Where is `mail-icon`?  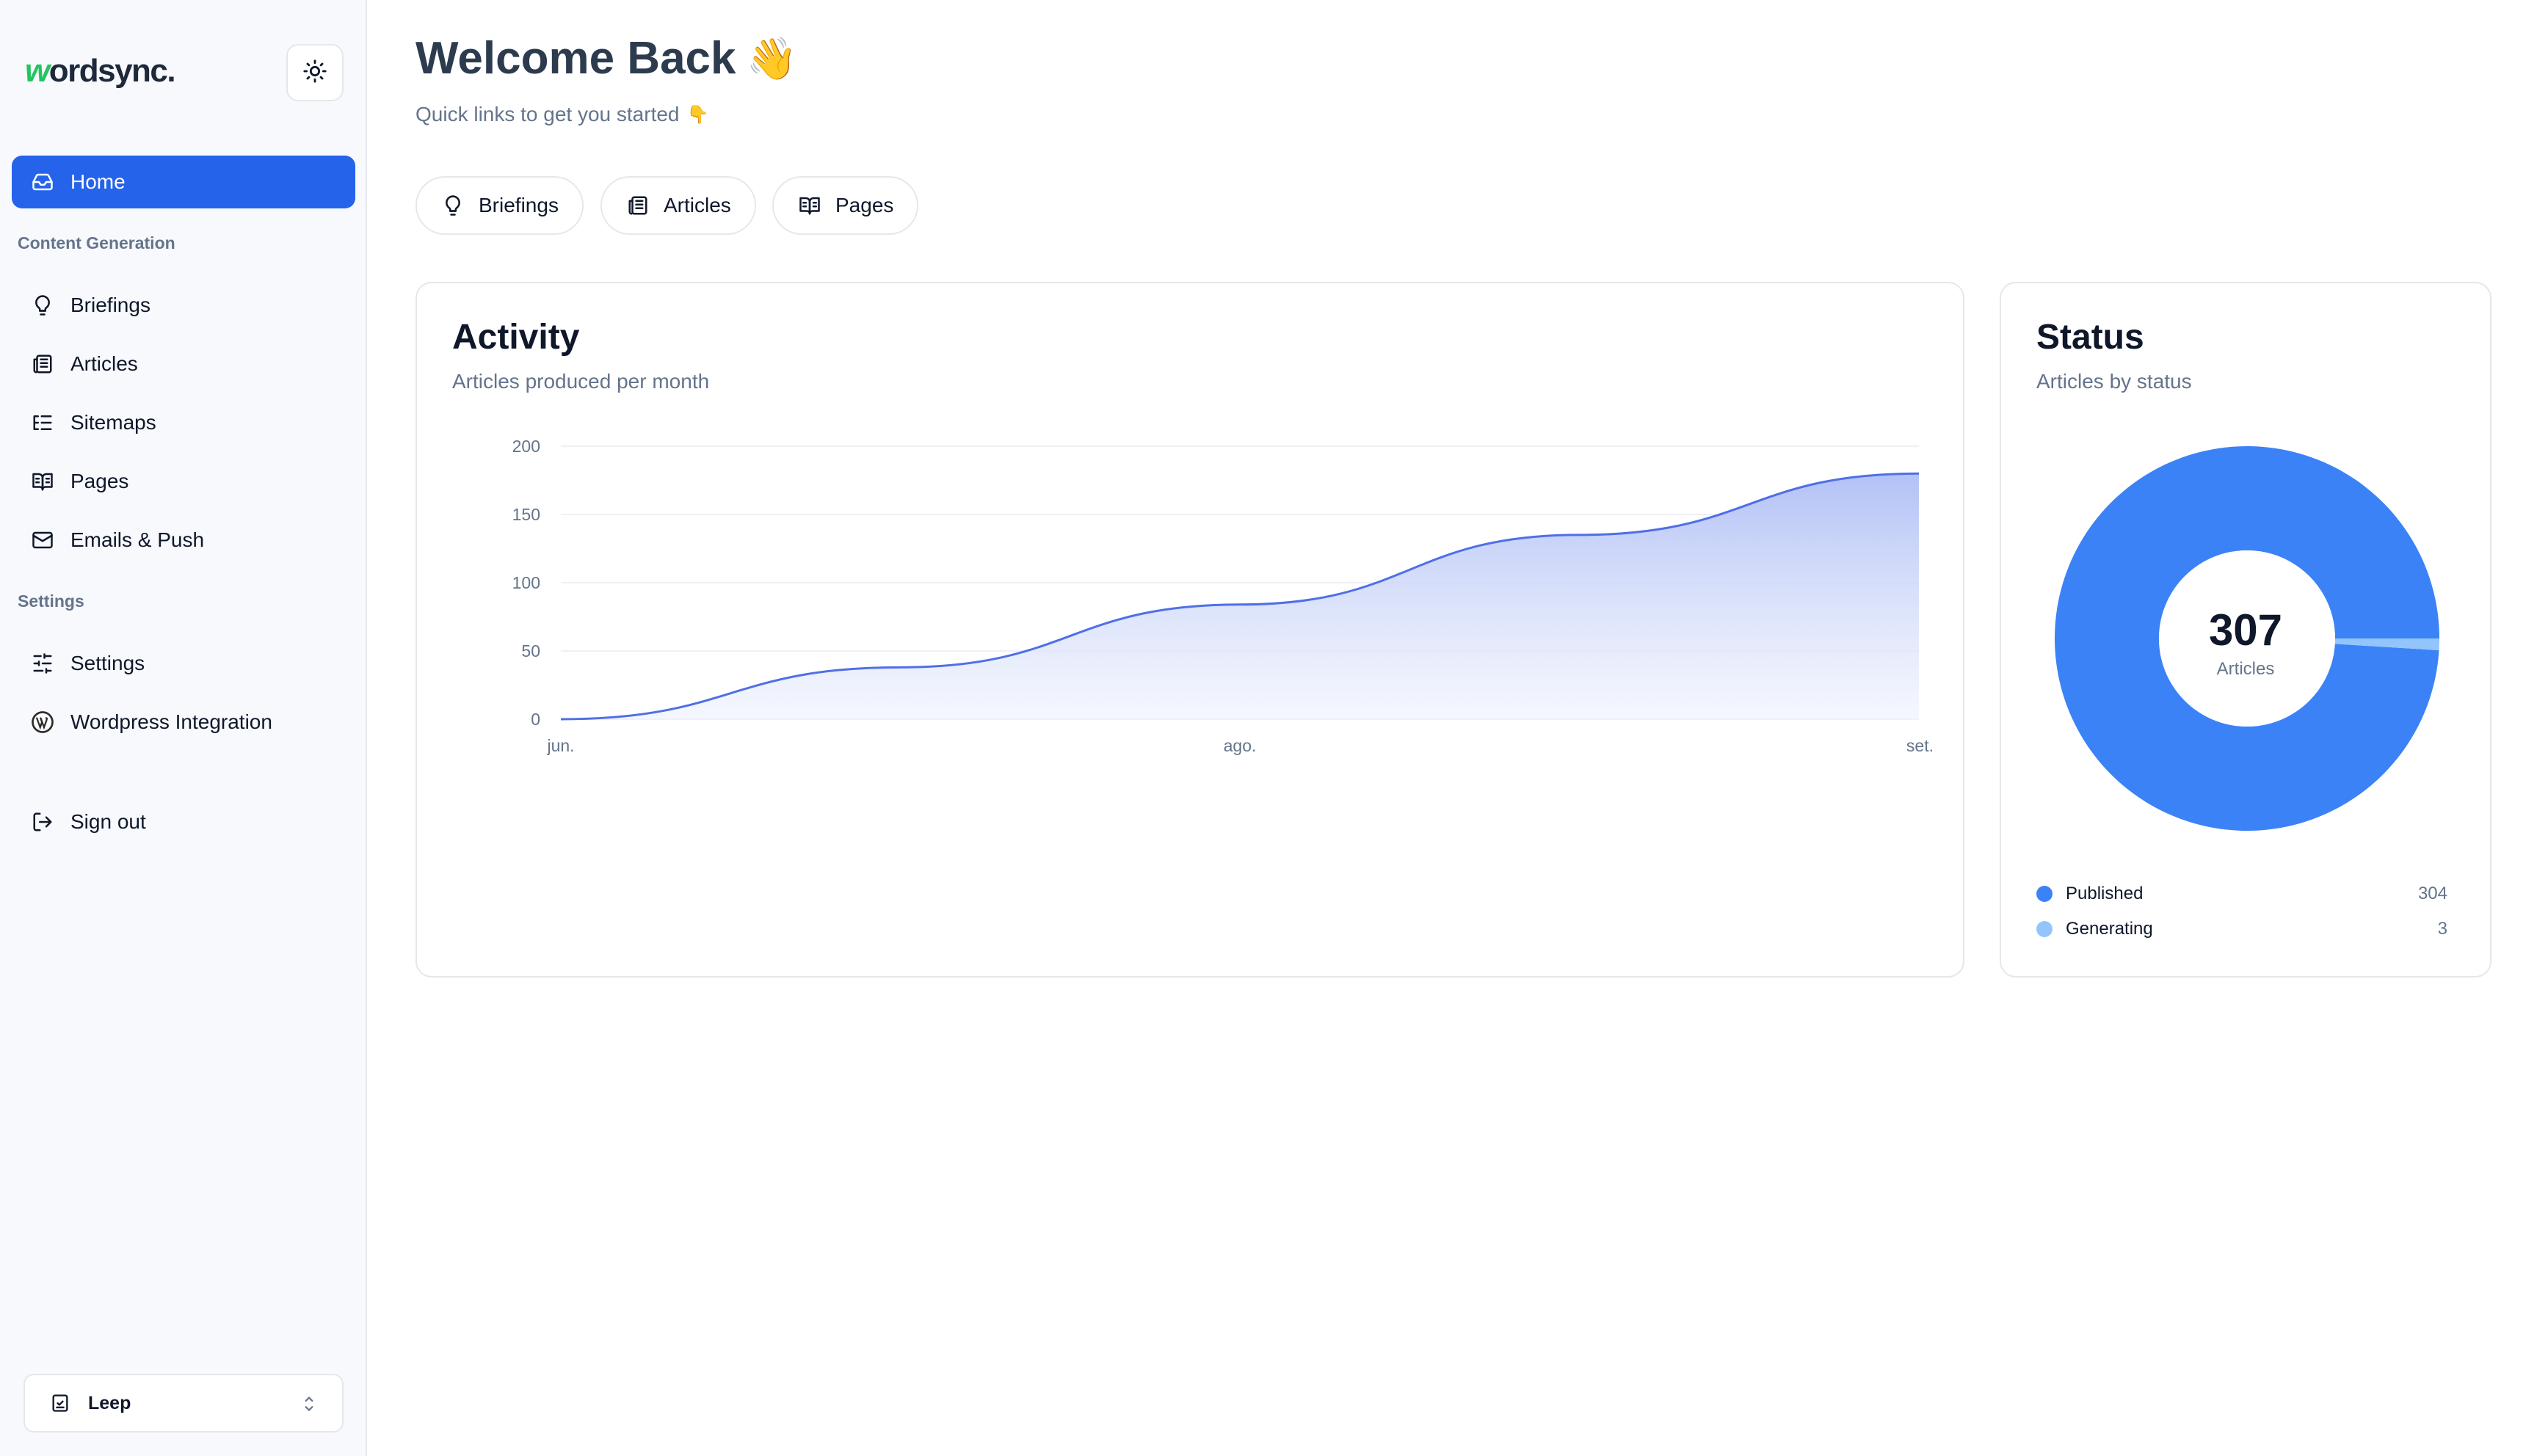 mail-icon is located at coordinates (42, 540).